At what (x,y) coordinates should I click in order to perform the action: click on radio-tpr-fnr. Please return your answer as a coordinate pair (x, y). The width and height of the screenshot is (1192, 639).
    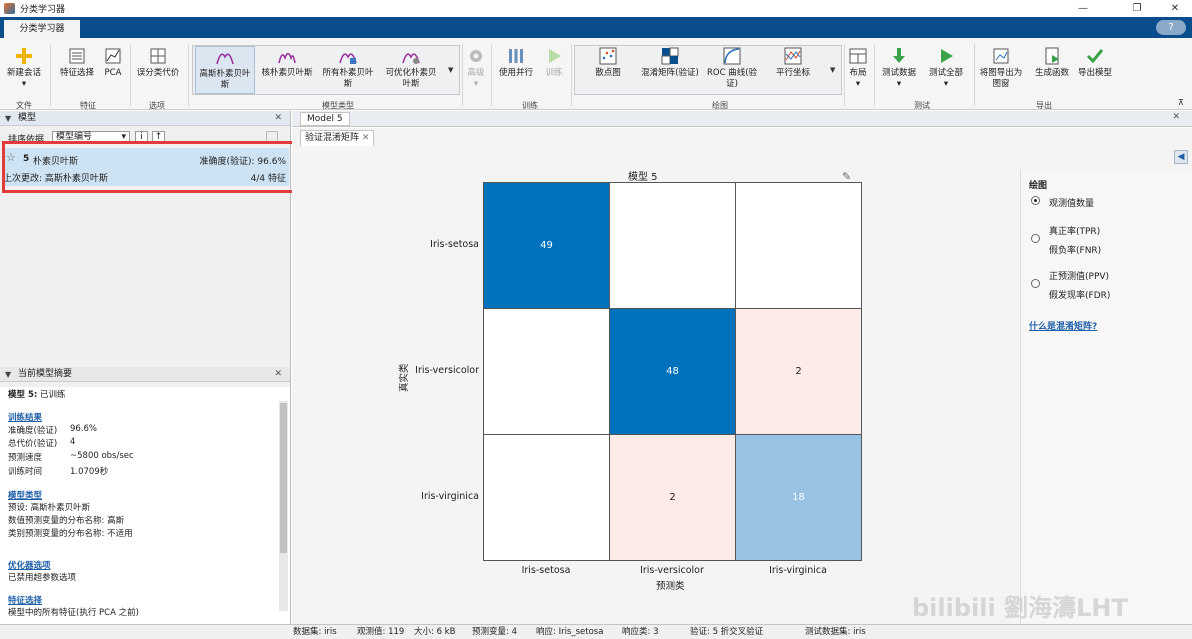
    Looking at the image, I should click on (1035, 238).